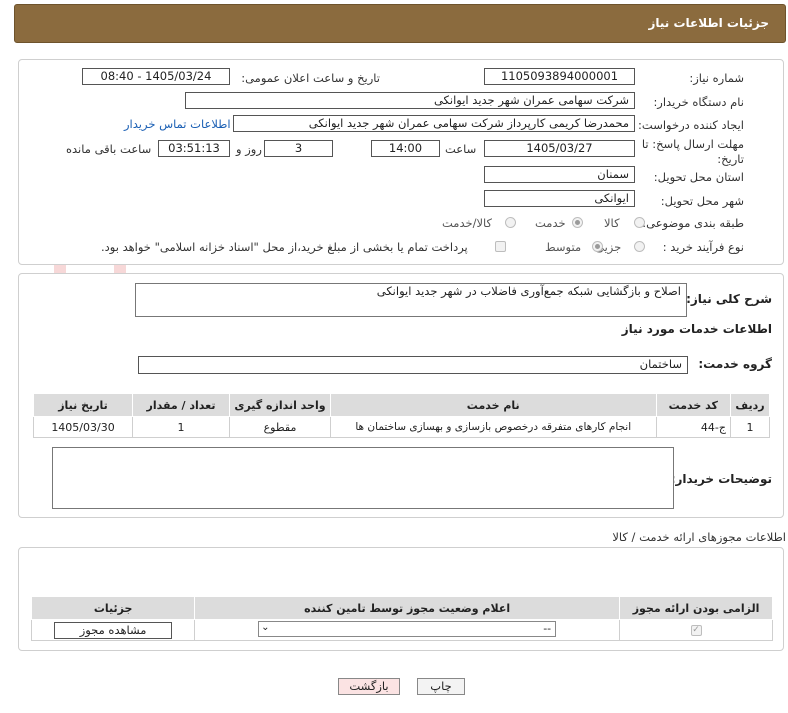  Describe the element at coordinates (310, 78) in the screenshot. I see `announce-datetime-label: تاریخ و ساعت اعلان عمومی:` at that location.